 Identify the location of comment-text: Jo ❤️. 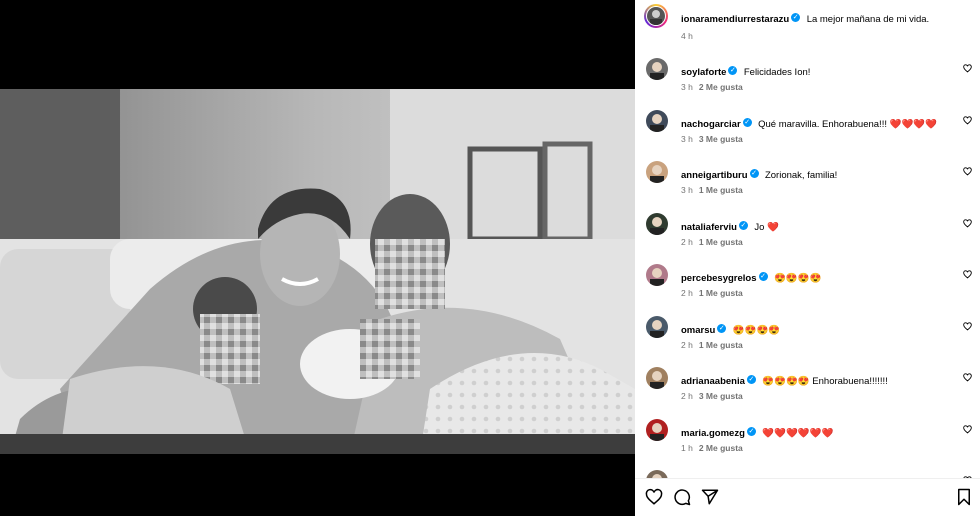
(766, 227).